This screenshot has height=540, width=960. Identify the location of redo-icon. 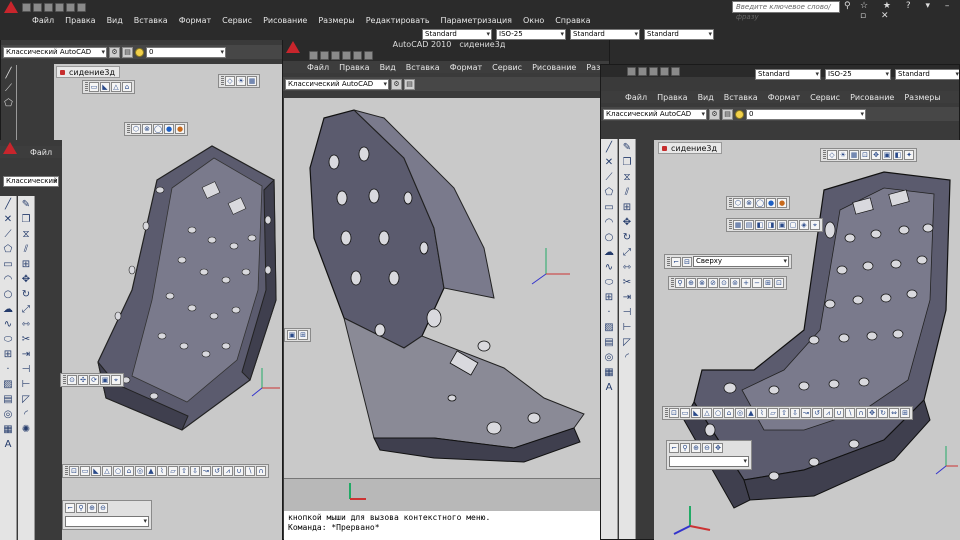
(357, 55).